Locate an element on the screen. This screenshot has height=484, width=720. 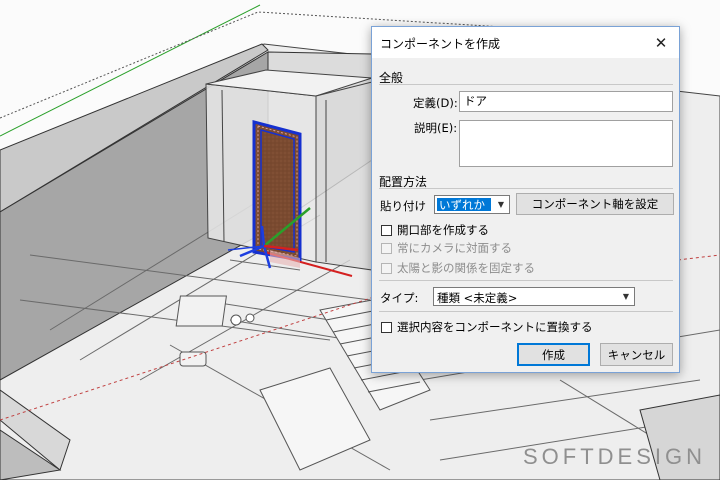
shadows-face-sun-label: 太陽と影の関係を固定する is located at coordinates (466, 268).